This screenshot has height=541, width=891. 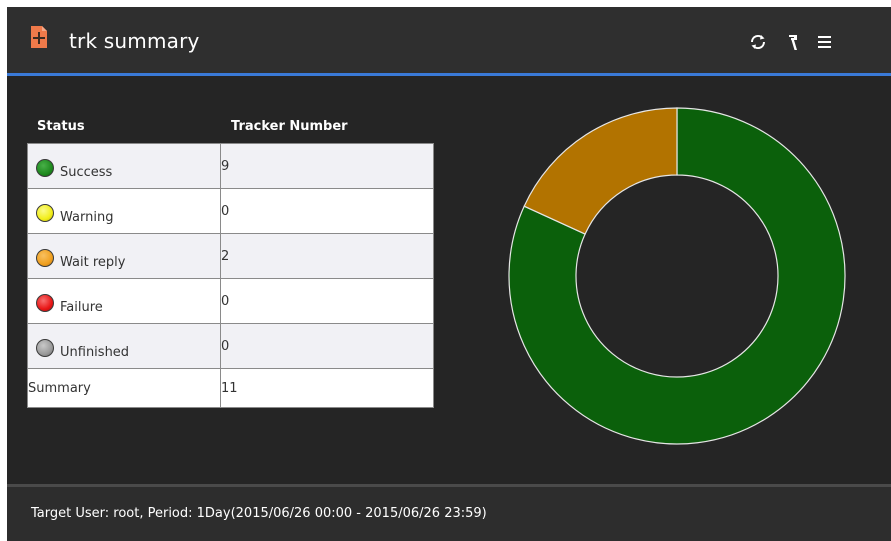 What do you see at coordinates (81, 307) in the screenshot?
I see `status-label: Failure` at bounding box center [81, 307].